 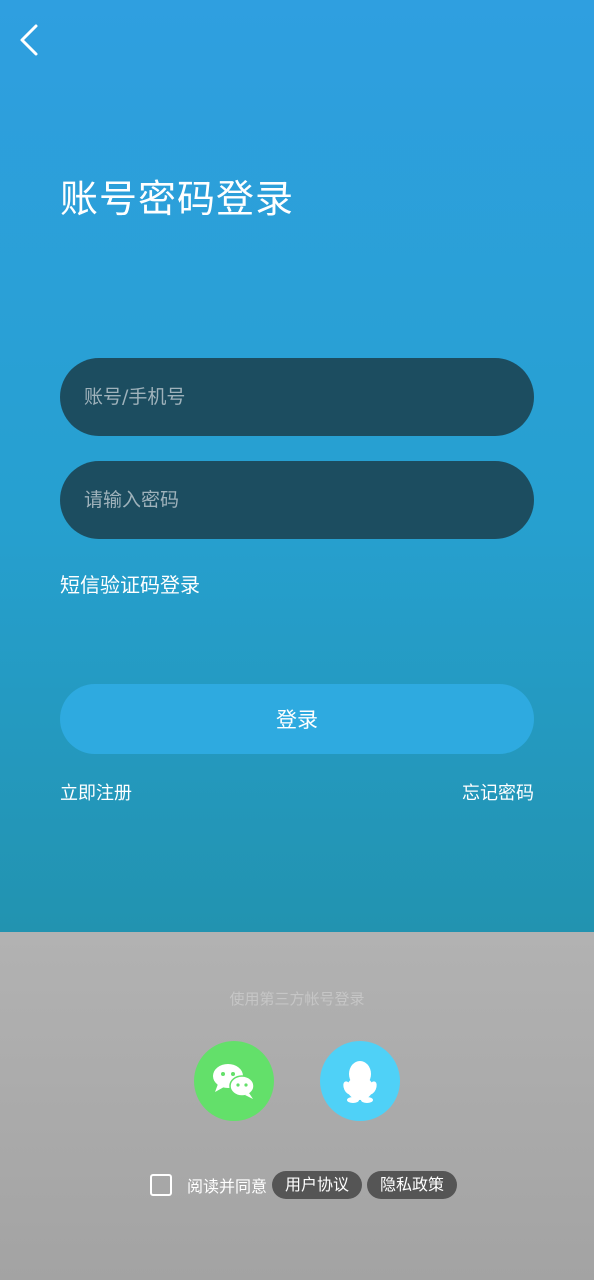 I want to click on login-button: 登录, so click(x=297, y=719).